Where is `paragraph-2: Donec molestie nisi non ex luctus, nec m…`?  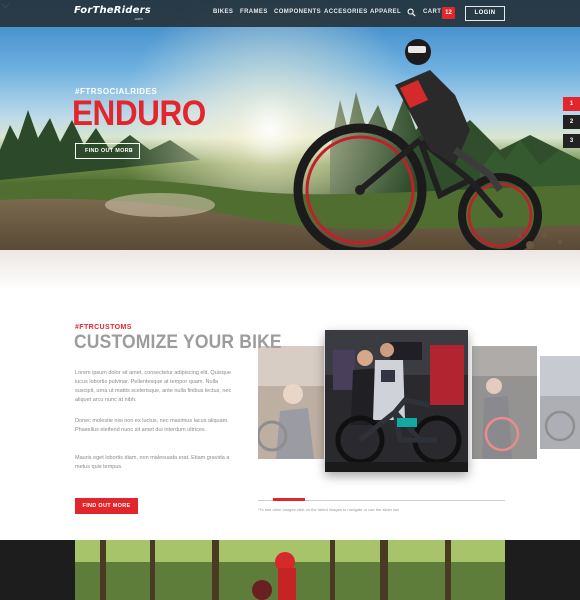
paragraph-2: Donec molestie nisi non ex luctus, nec m… is located at coordinates (152, 425).